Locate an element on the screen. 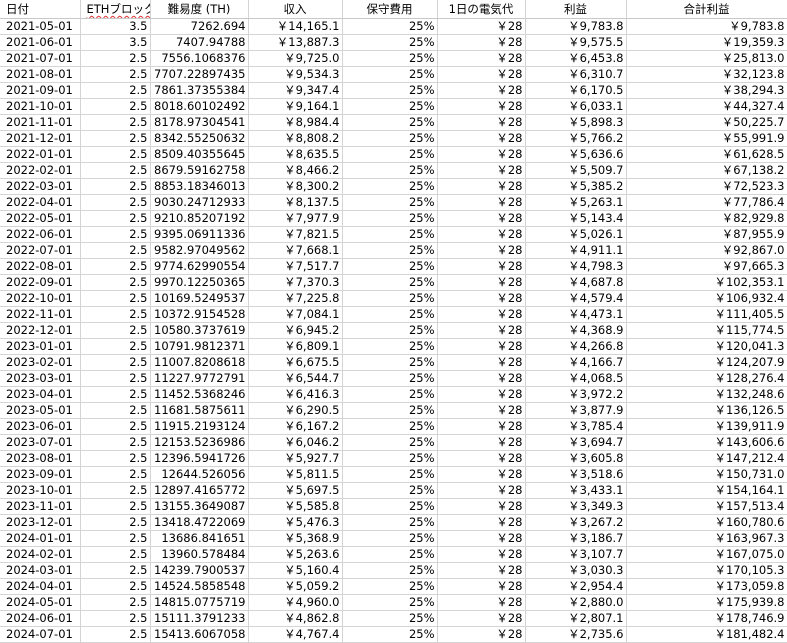  revenue-cell: ￥8,635.5 is located at coordinates (295, 154).